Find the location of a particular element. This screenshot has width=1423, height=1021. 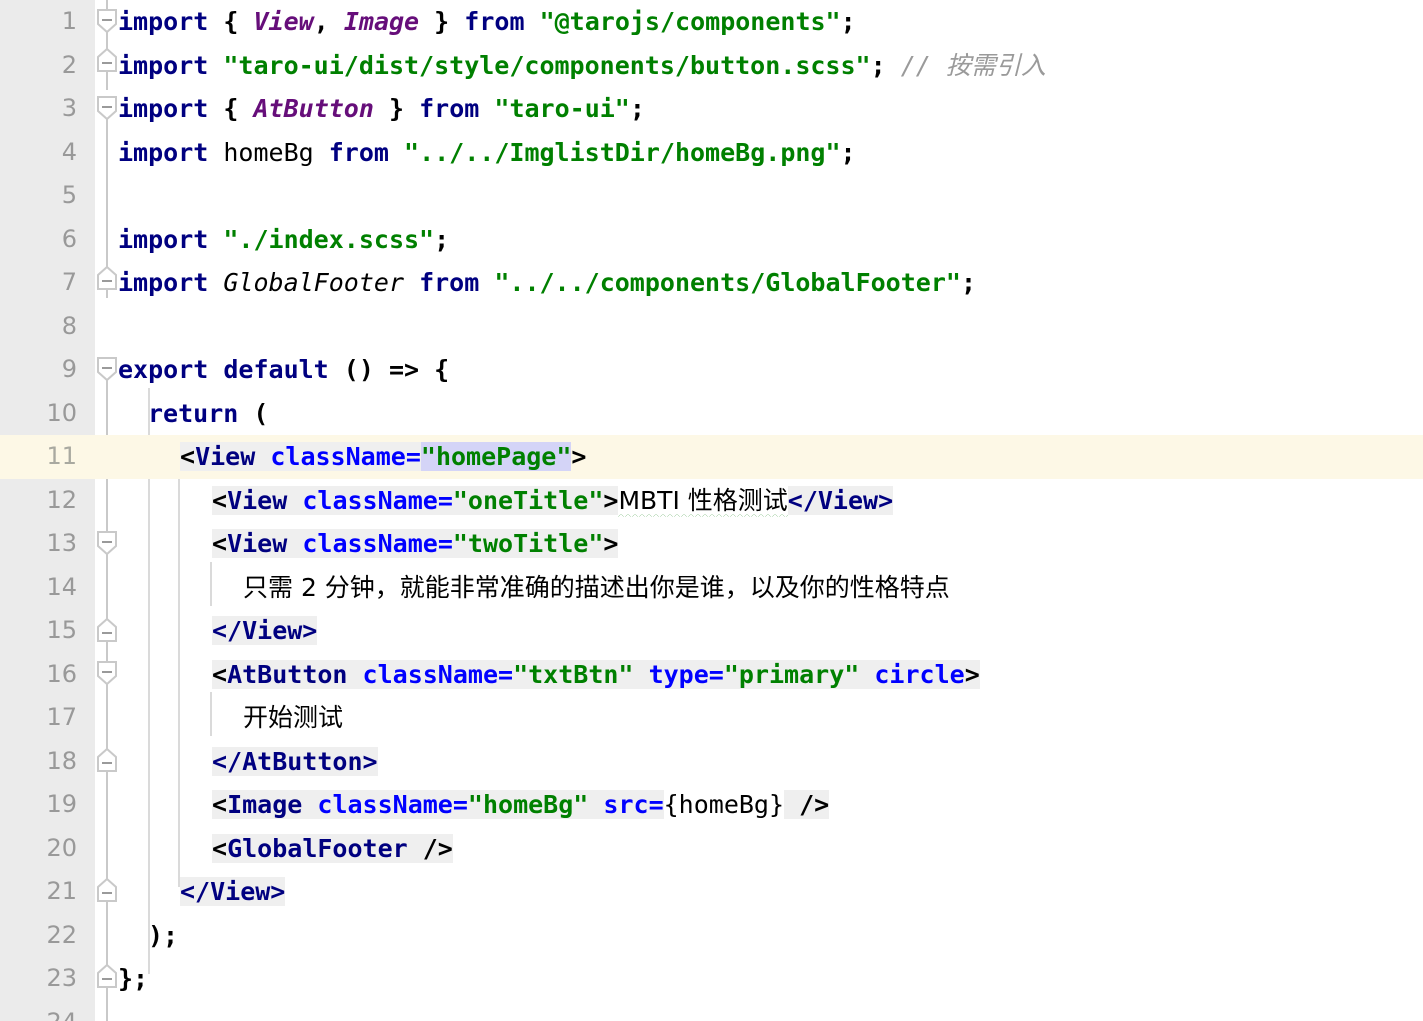

line-content: <View className="twoTitle"> is located at coordinates (415, 544).